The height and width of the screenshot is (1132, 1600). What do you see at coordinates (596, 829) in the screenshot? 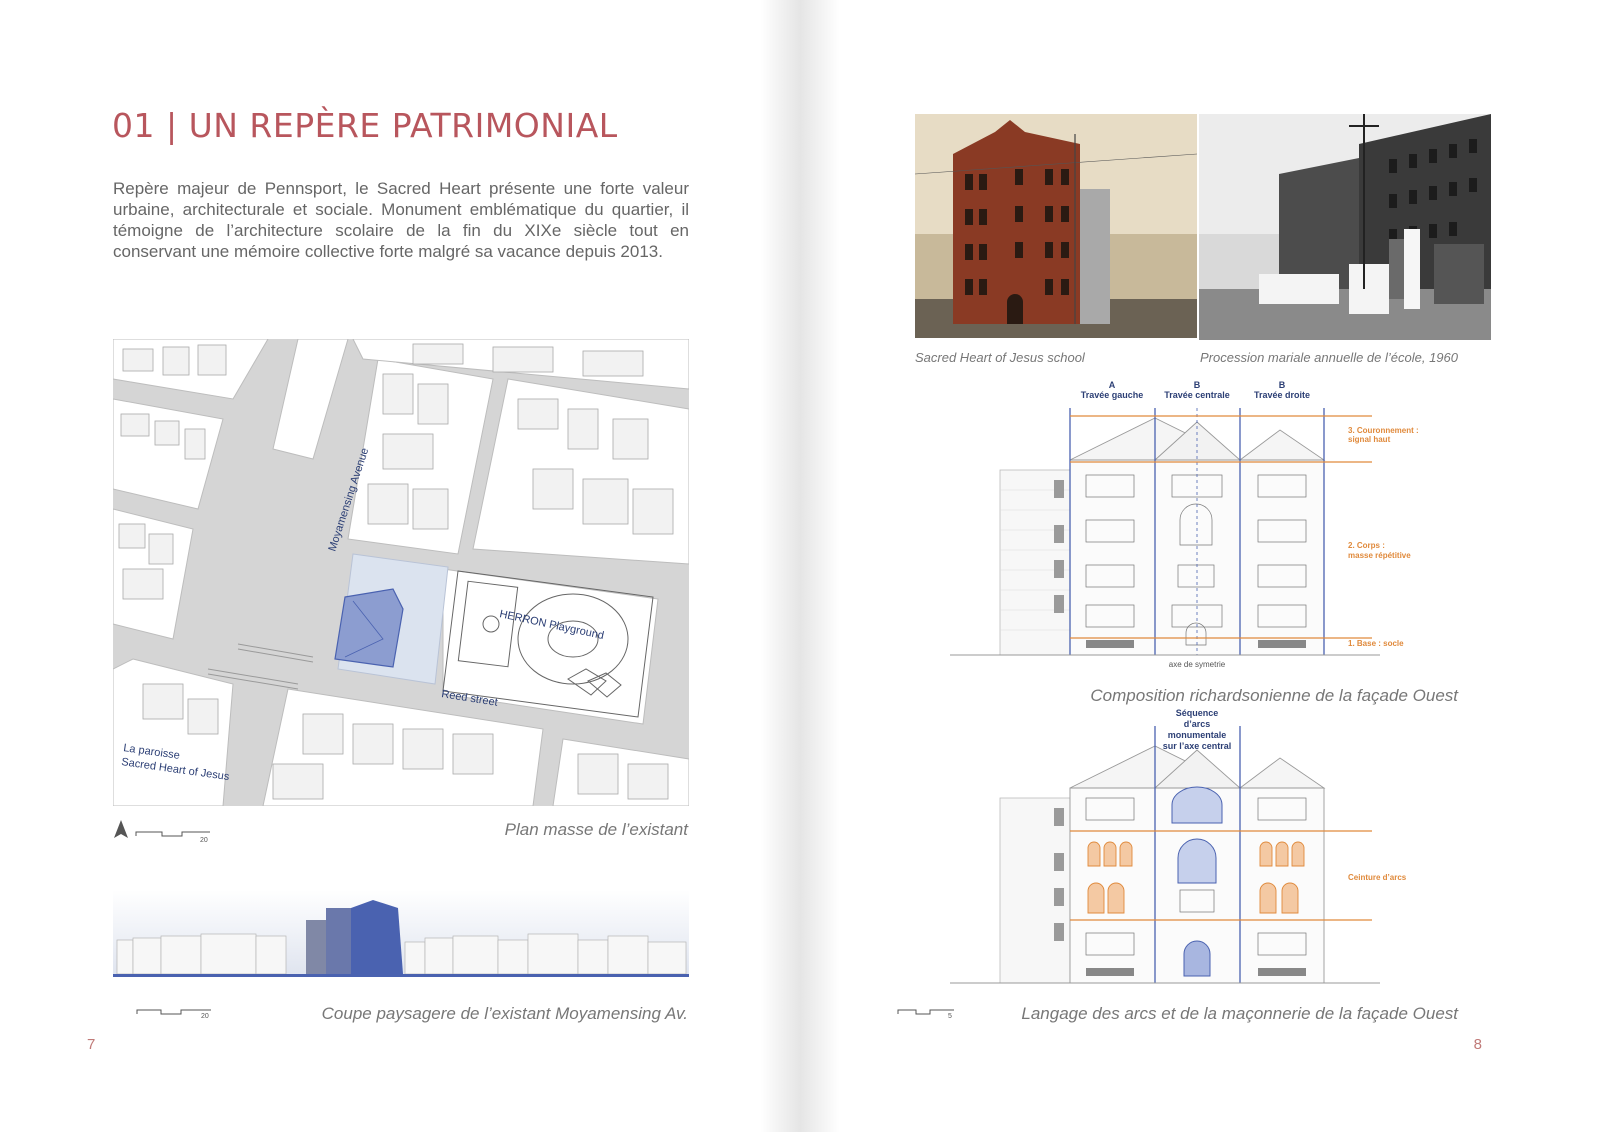
I see `map-caption: Plan masse de l’existant` at bounding box center [596, 829].